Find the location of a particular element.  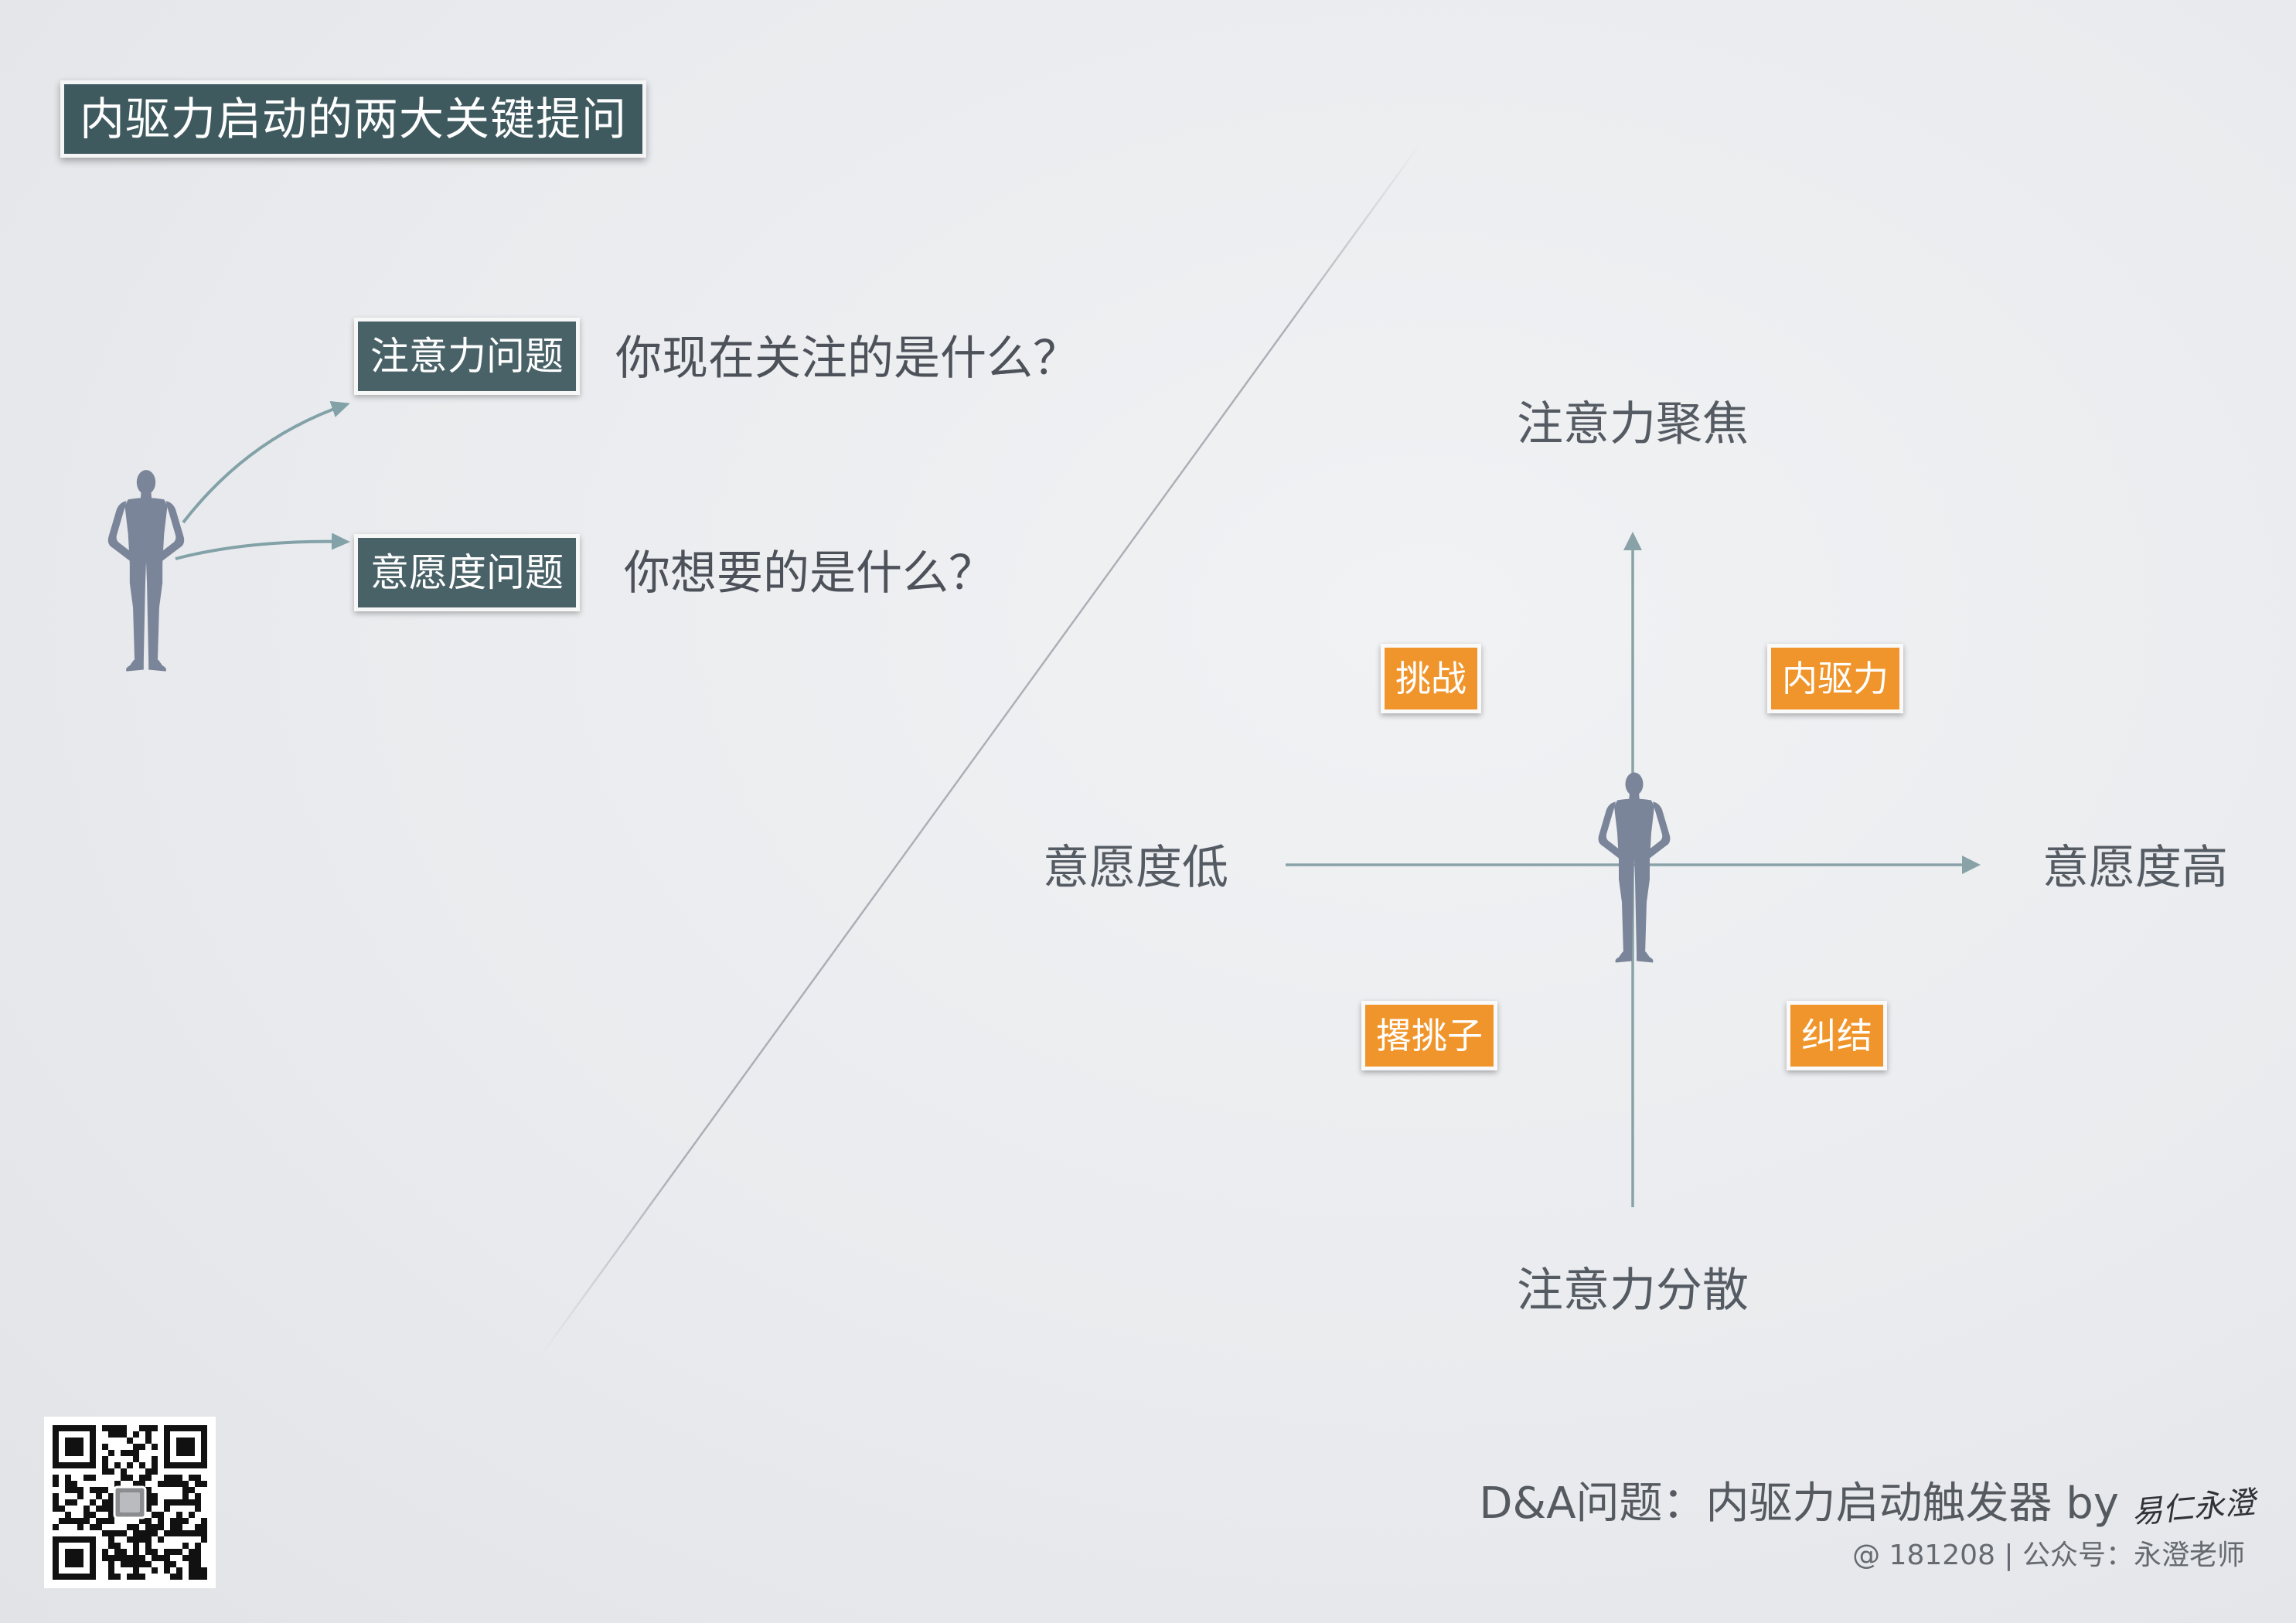

attention-question-tag: 注意力问题 is located at coordinates (467, 356).